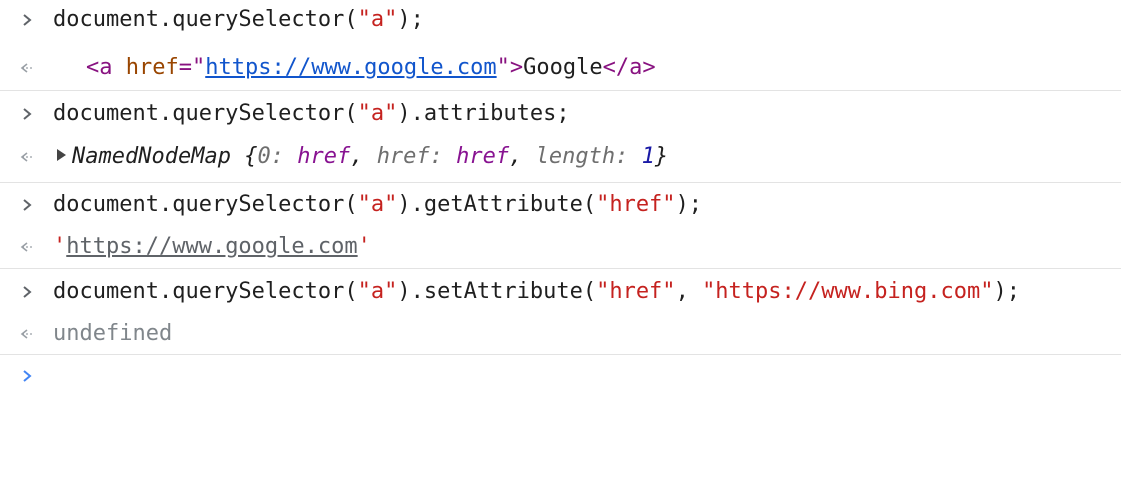  Describe the element at coordinates (560, 247) in the screenshot. I see `console-output-line: 'https://www.google.com'` at that location.